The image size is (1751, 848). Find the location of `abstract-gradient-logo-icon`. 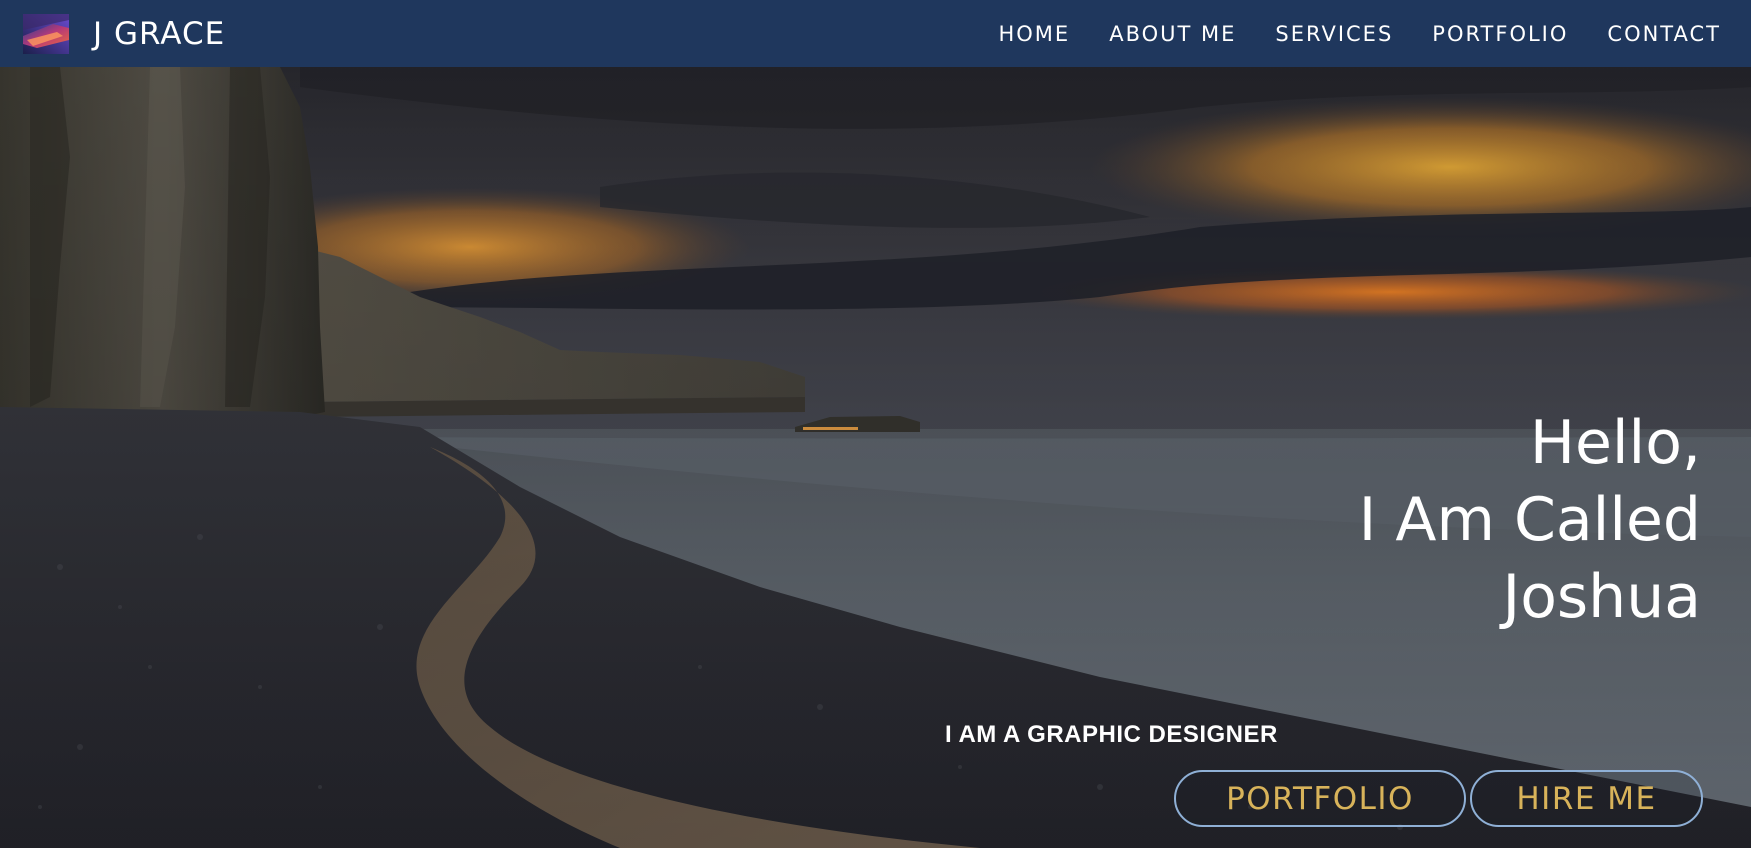

abstract-gradient-logo-icon is located at coordinates (46, 33).